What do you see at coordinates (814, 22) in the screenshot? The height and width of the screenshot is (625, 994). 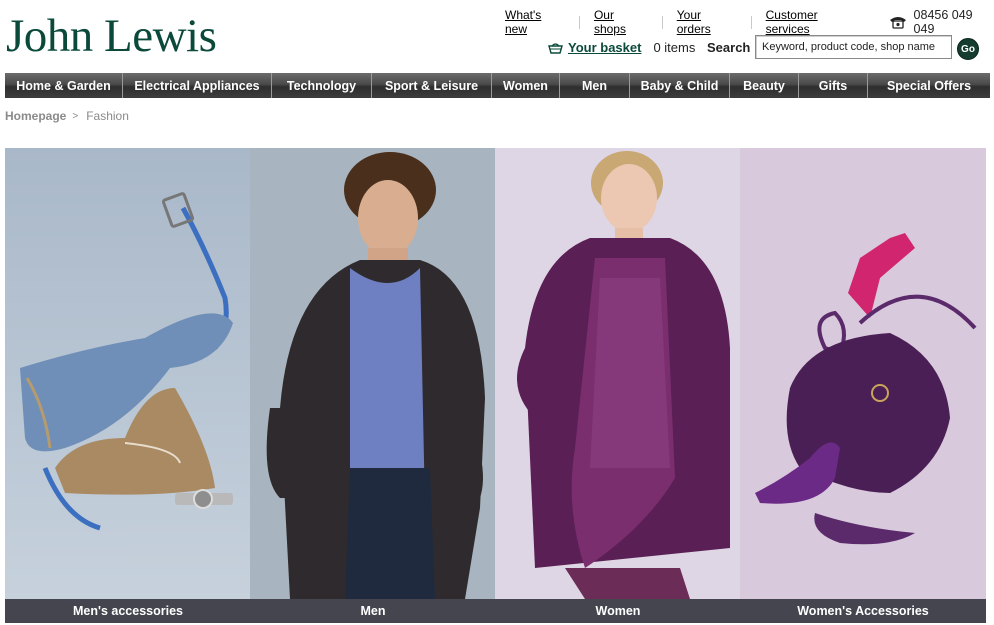 I see `customer-services-link: Customer services` at bounding box center [814, 22].